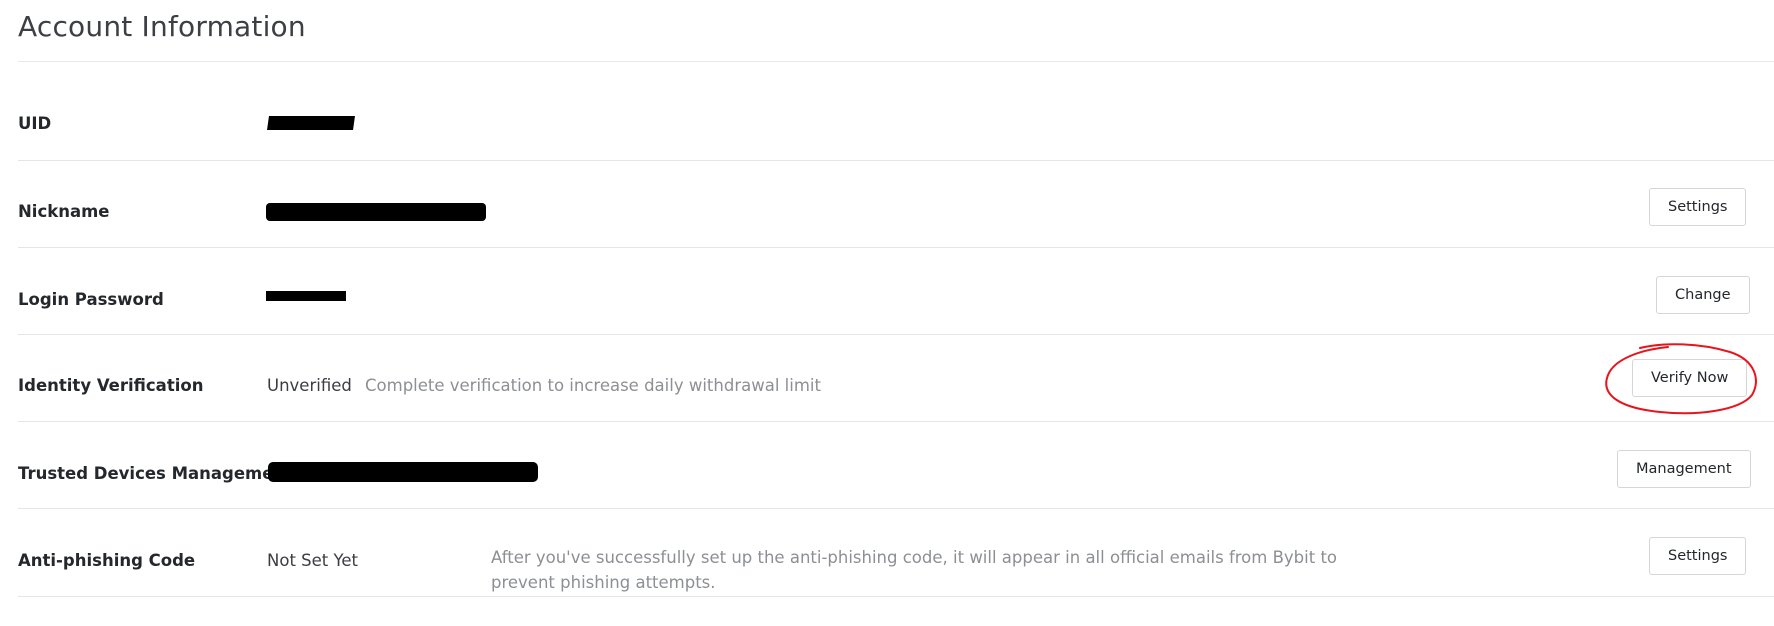 The image size is (1774, 626). Describe the element at coordinates (91, 299) in the screenshot. I see `password-label: Login Password` at that location.